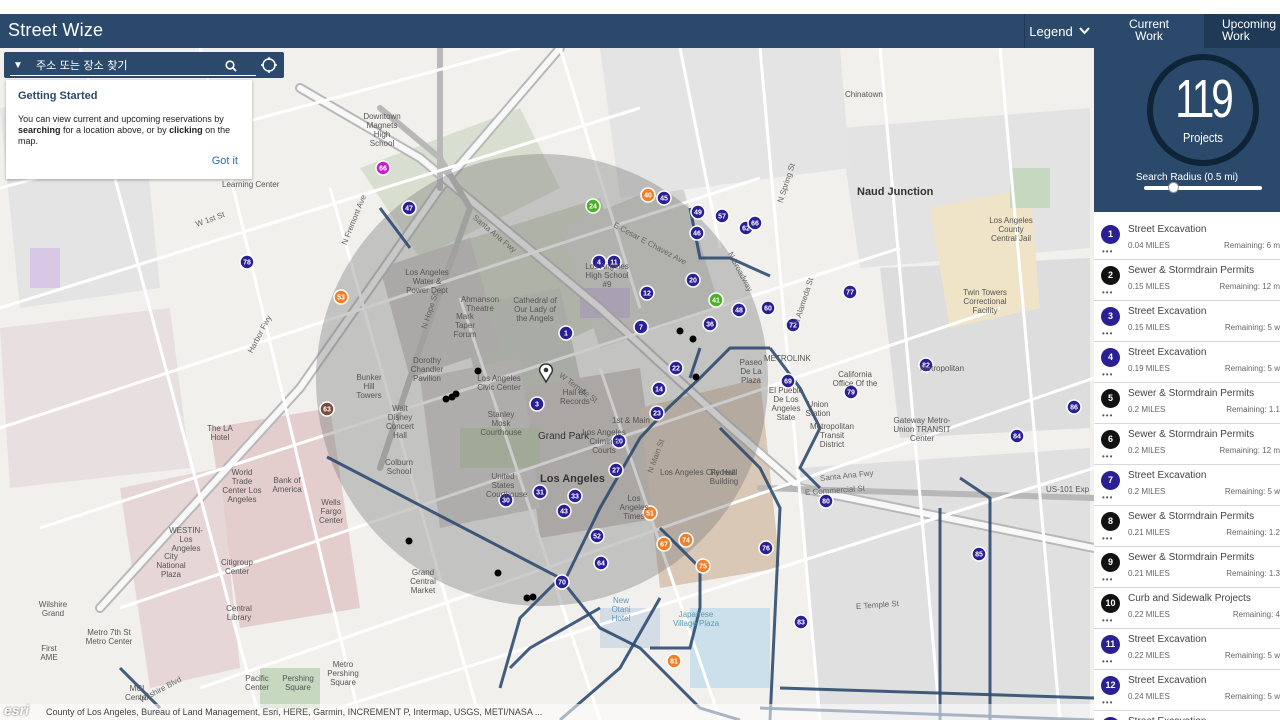 The image size is (1280, 720). Describe the element at coordinates (225, 161) in the screenshot. I see `got-it-button: Got it` at that location.